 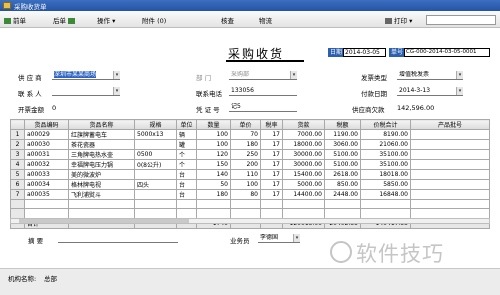 What do you see at coordinates (303, 194) in the screenshot?
I see `table-cell: 14400.00` at bounding box center [303, 194].